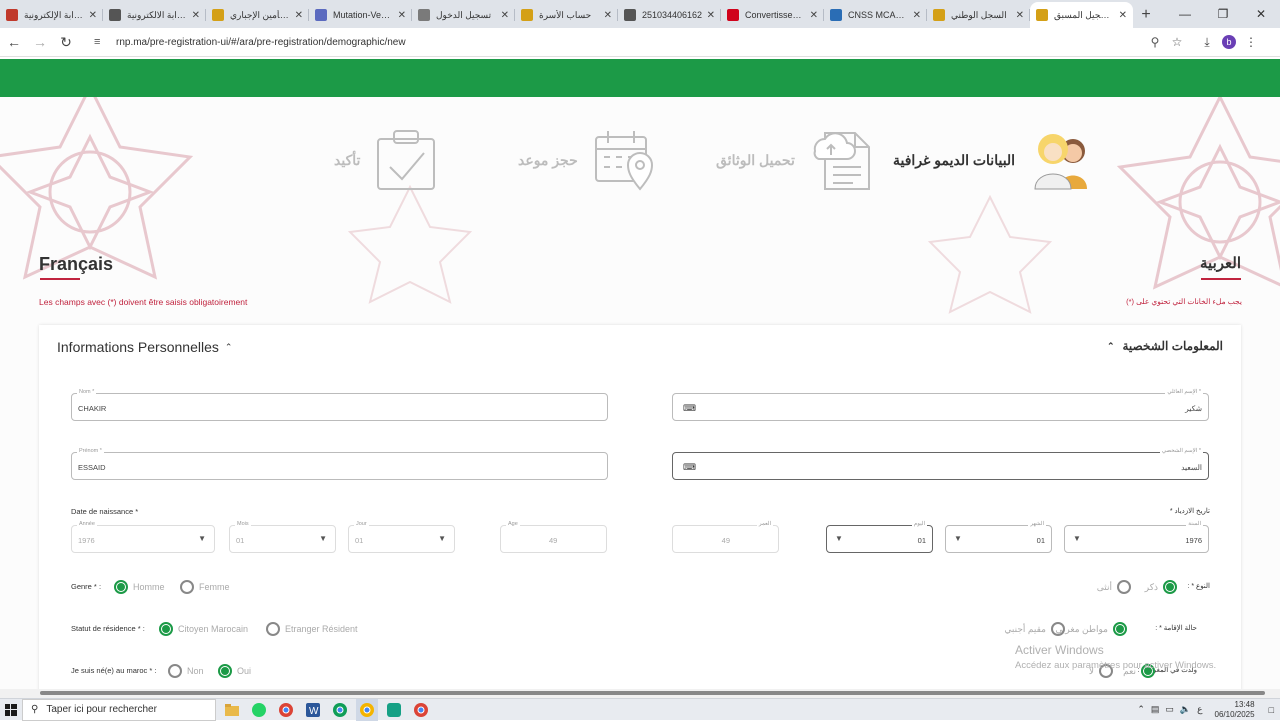 The image size is (1280, 721). What do you see at coordinates (1136, 537) in the screenshot?
I see `annee-ar-select: السنة 1976 ▼` at bounding box center [1136, 537].